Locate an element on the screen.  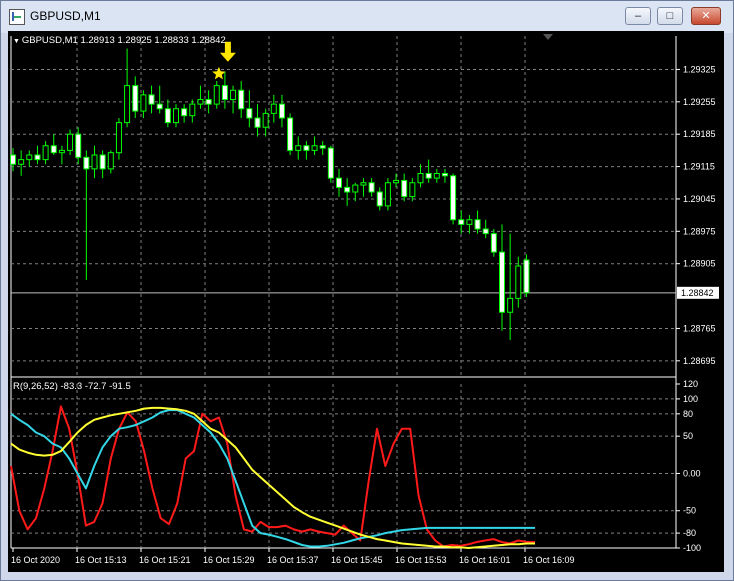
current-price-label: 1.28842 is located at coordinates (697, 293).